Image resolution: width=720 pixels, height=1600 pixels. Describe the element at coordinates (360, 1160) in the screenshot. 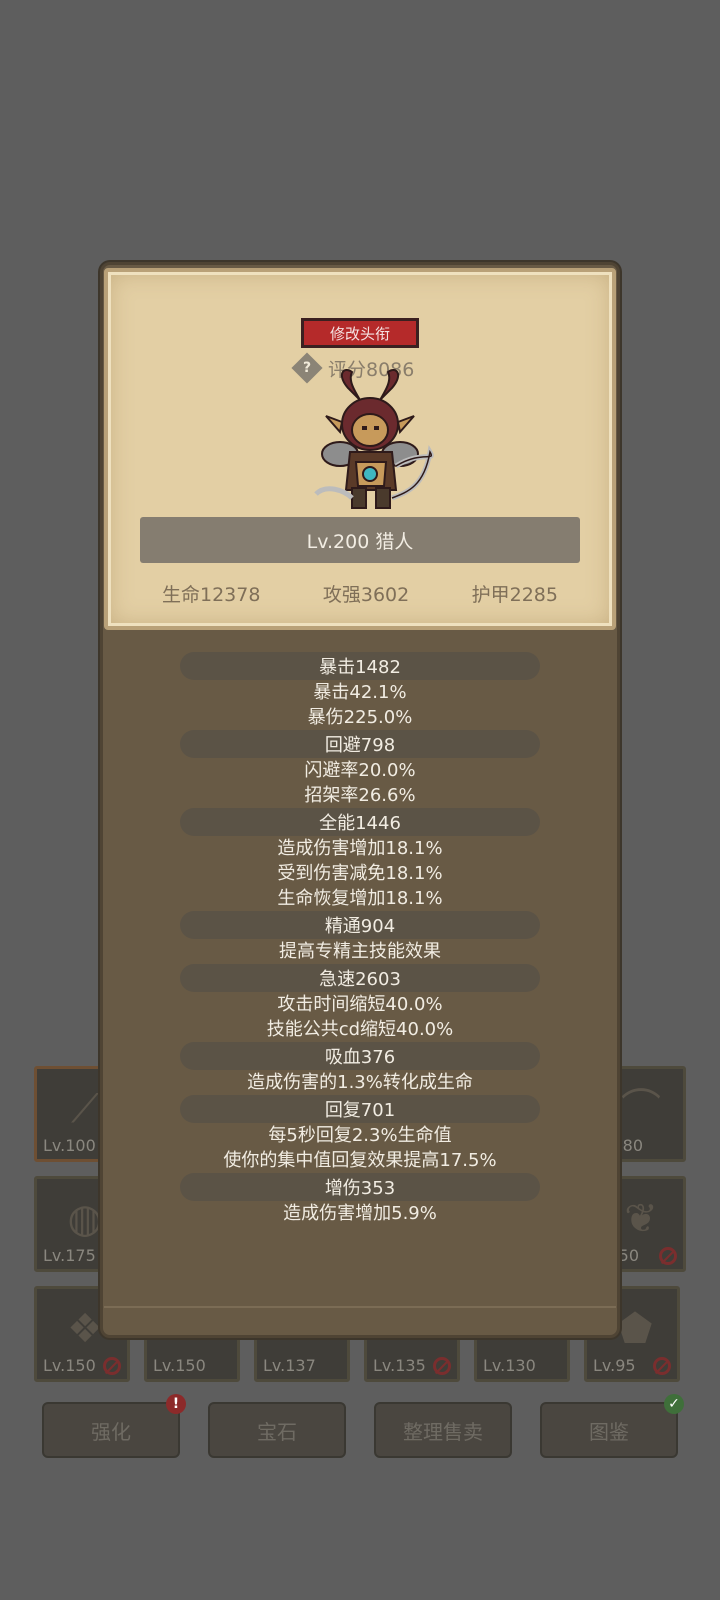

I see `stat-line: 使你的集中值回复效果提高17.5%` at that location.